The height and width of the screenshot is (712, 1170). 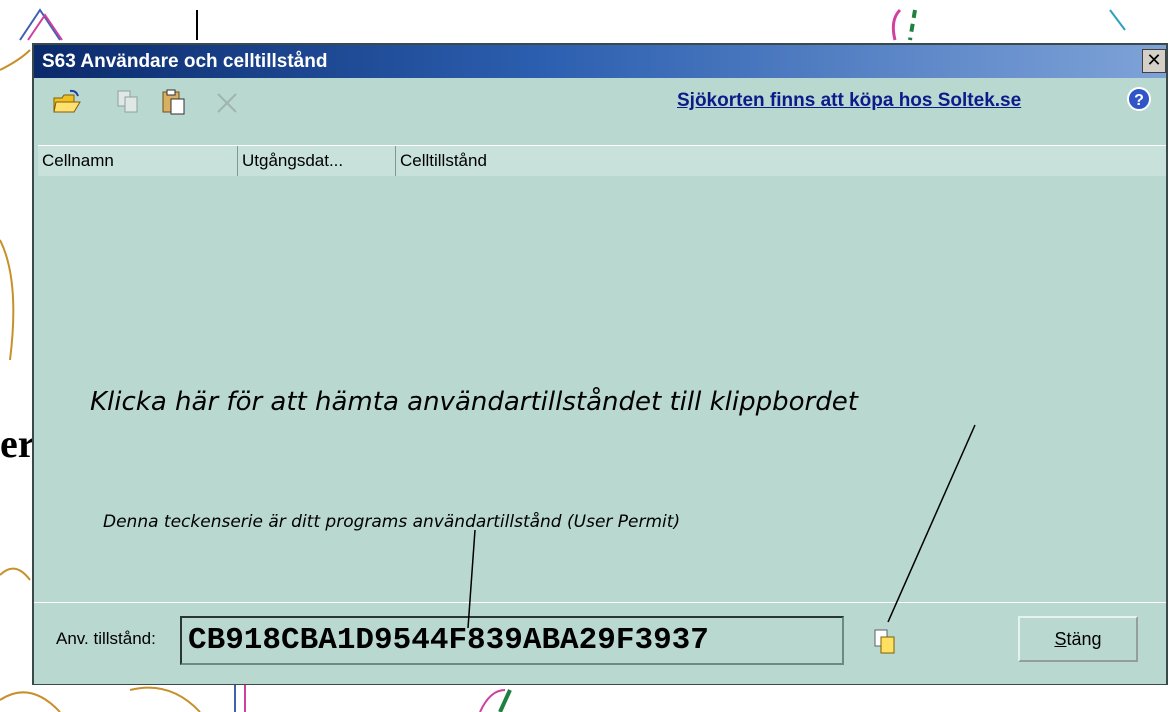 I want to click on copy-icon, so click(x=129, y=102).